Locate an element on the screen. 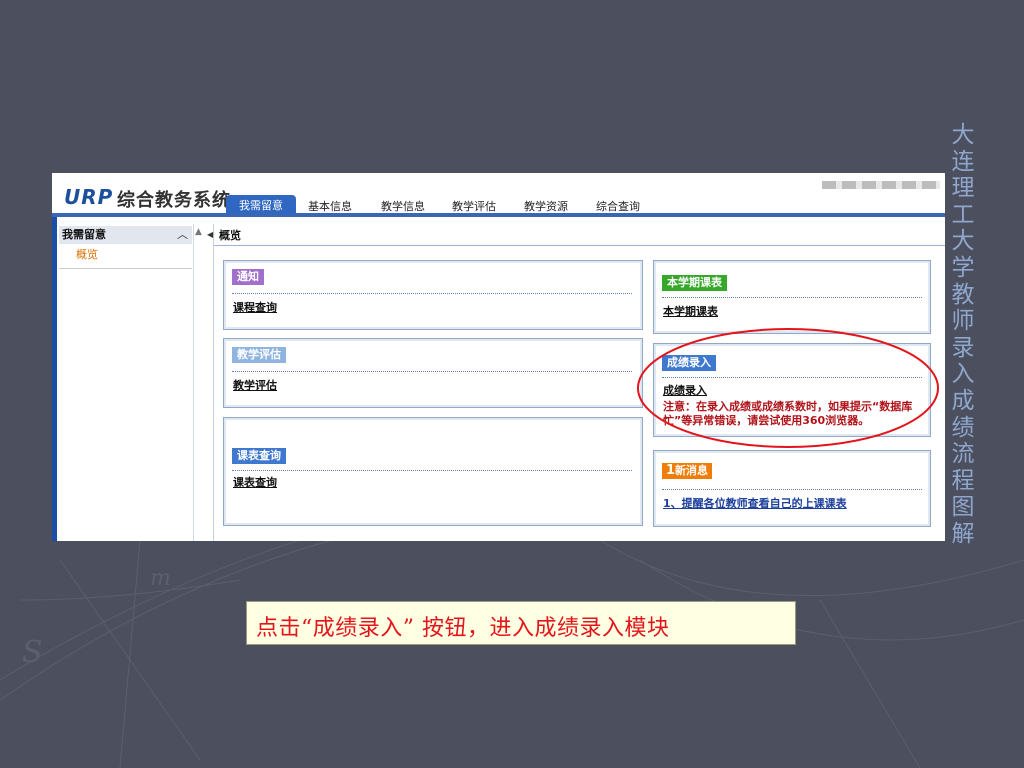 The image size is (1024, 768). sidebar-header: 我需留意 is located at coordinates (125, 235).